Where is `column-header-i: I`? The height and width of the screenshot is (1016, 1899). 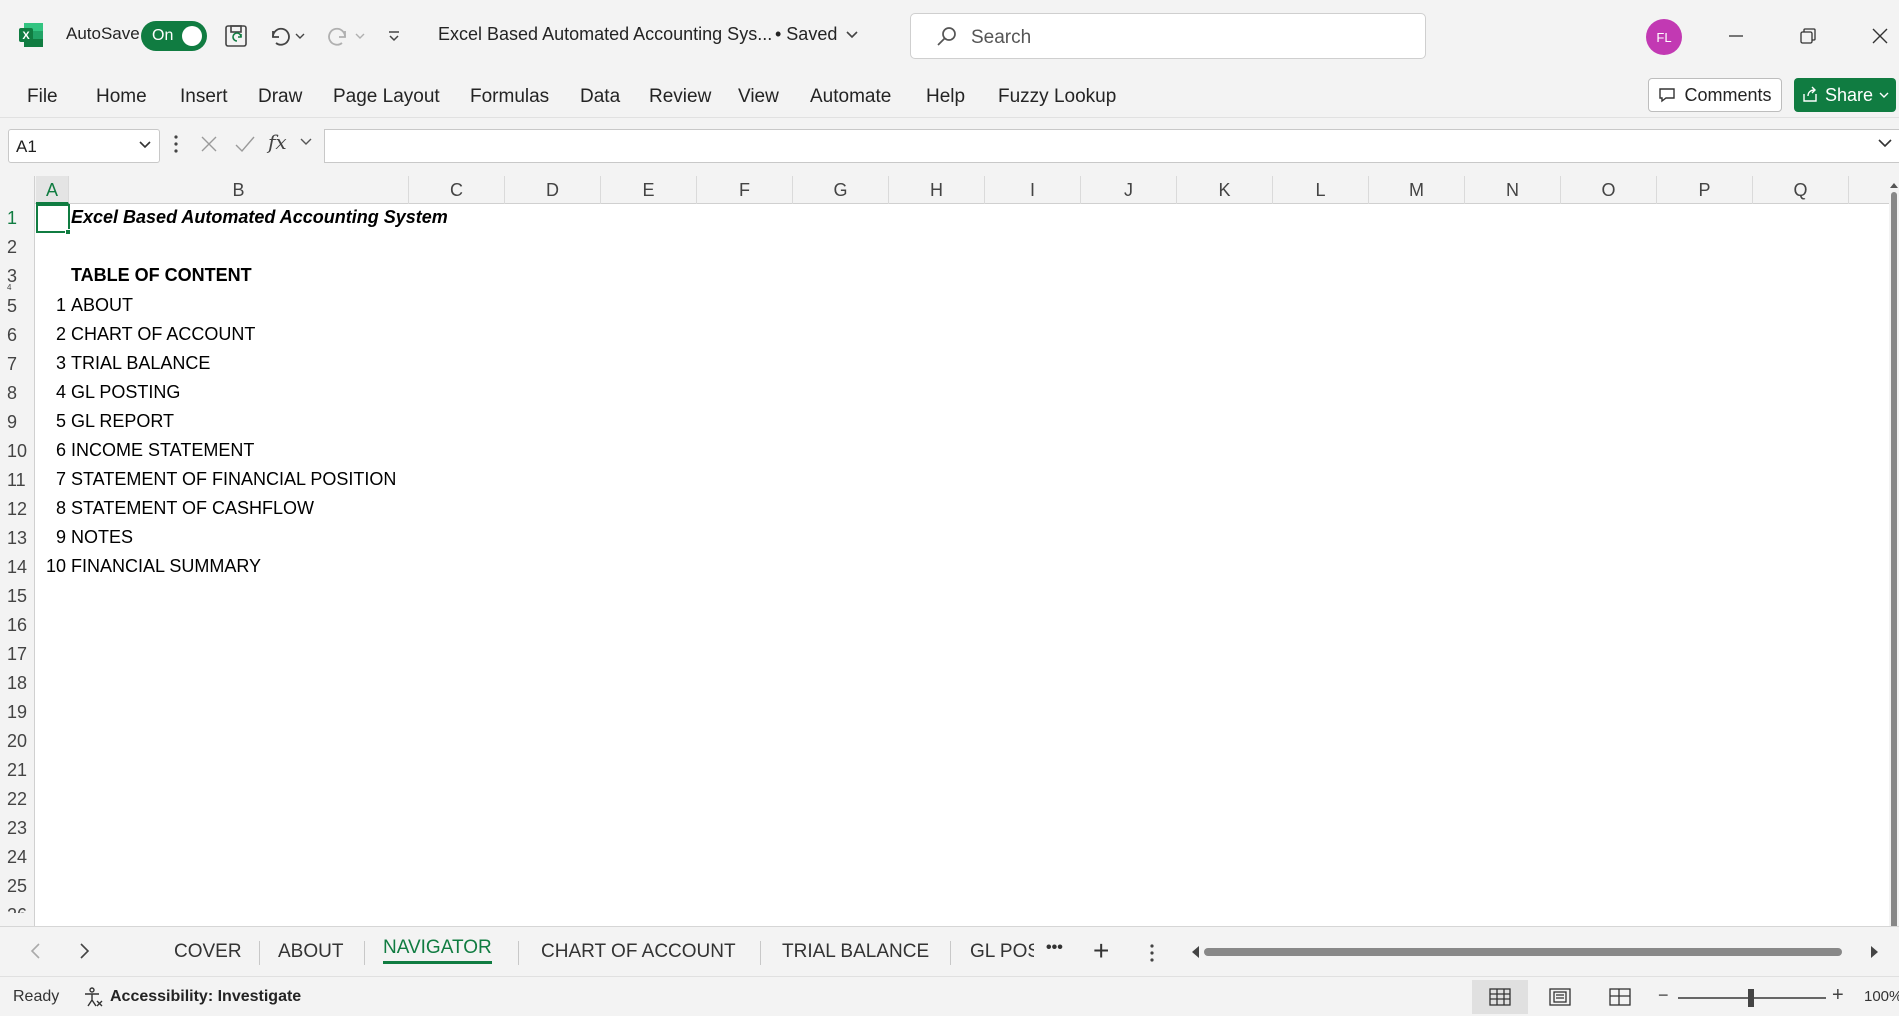 column-header-i: I is located at coordinates (1033, 190).